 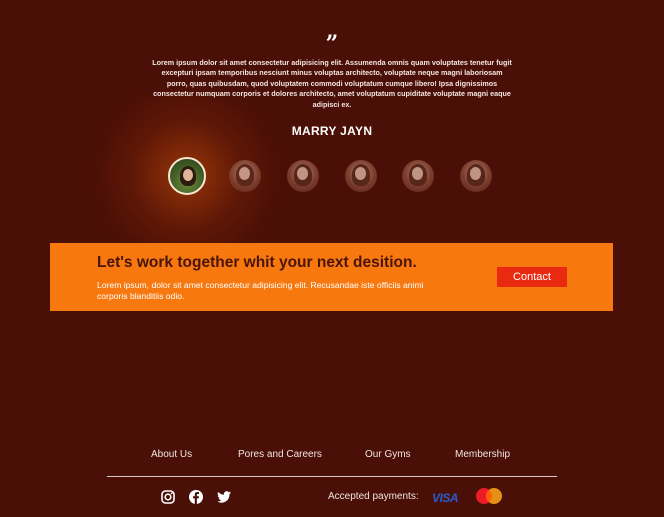 I want to click on contact-button: Contact, so click(x=532, y=277).